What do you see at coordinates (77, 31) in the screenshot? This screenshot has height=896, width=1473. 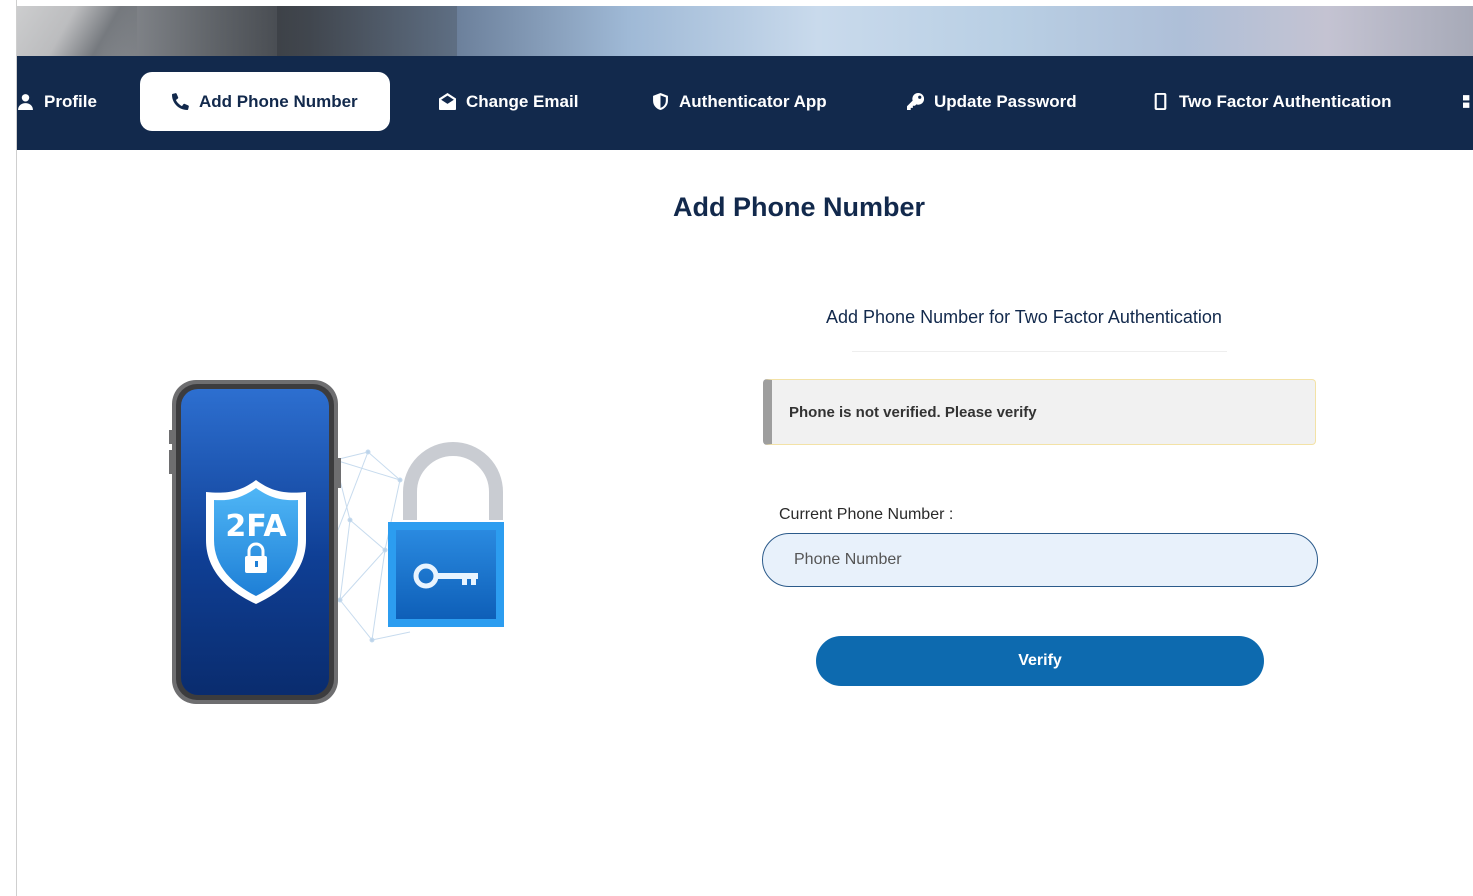 I see `banner-shade-left` at bounding box center [77, 31].